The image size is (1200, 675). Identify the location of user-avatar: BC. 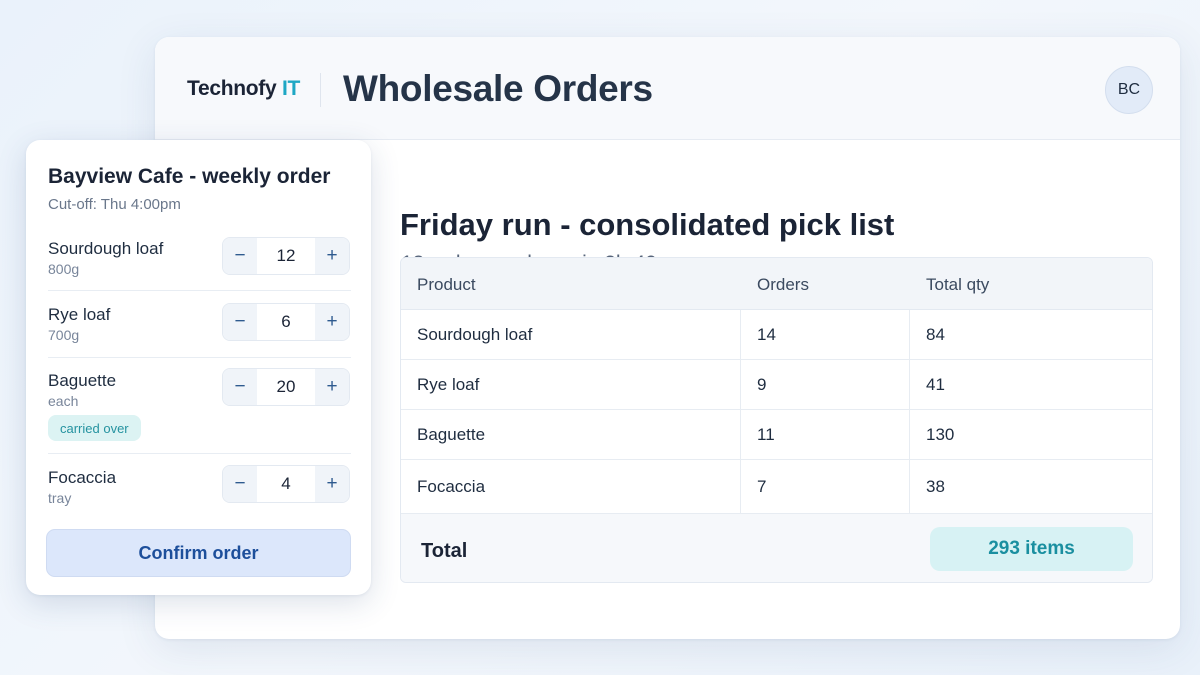
(1129, 90).